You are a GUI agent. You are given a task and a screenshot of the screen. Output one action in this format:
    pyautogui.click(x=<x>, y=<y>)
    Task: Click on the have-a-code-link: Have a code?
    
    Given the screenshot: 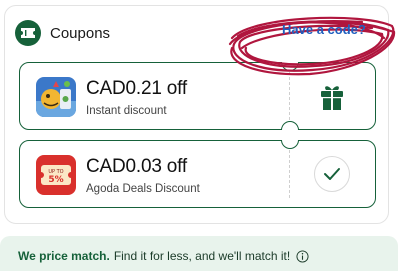 What is the action you would take?
    pyautogui.click(x=324, y=29)
    